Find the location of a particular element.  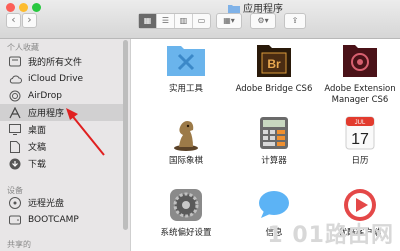

sidebar-item-desktop: 桌面 is located at coordinates (61, 129).